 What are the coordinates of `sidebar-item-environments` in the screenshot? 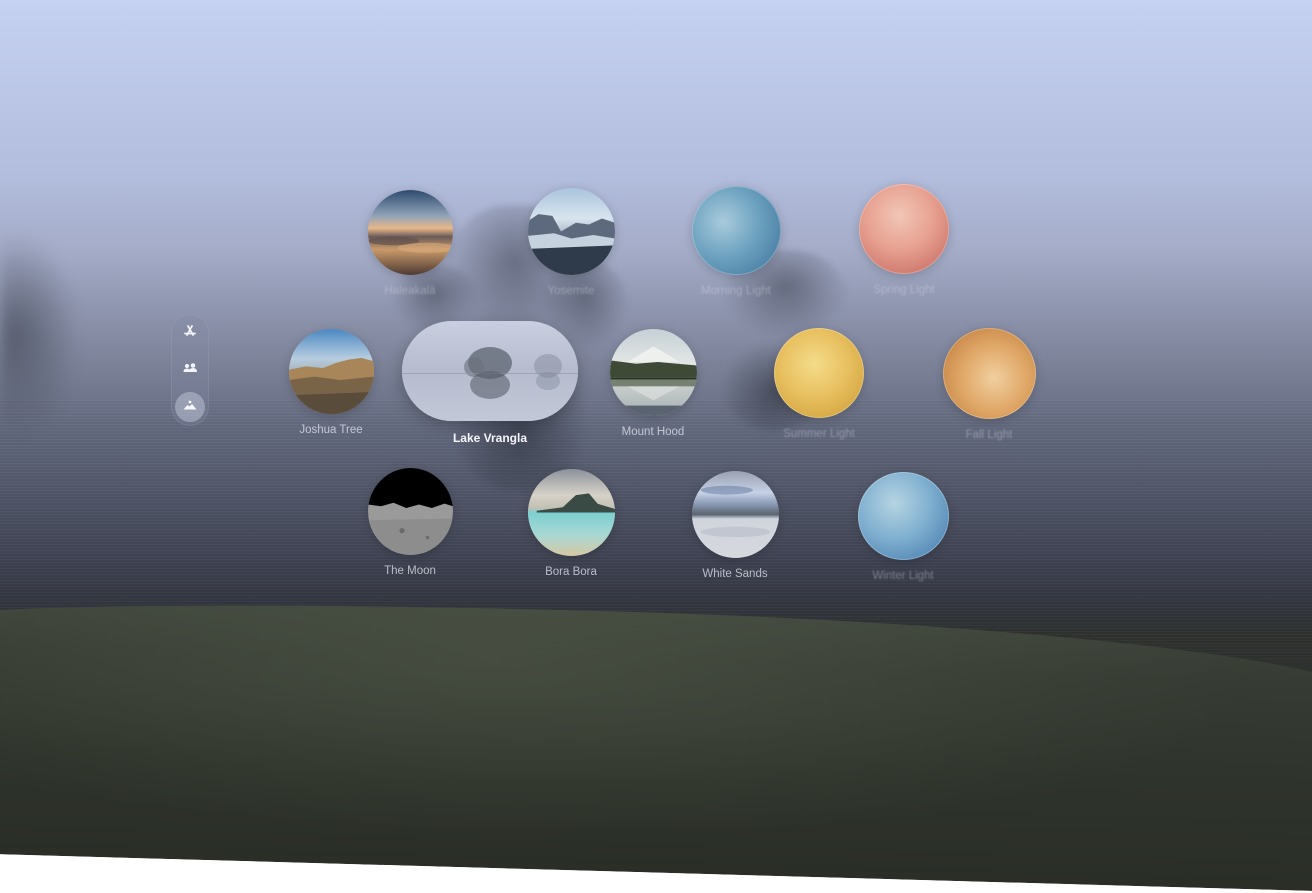 It's located at (190, 407).